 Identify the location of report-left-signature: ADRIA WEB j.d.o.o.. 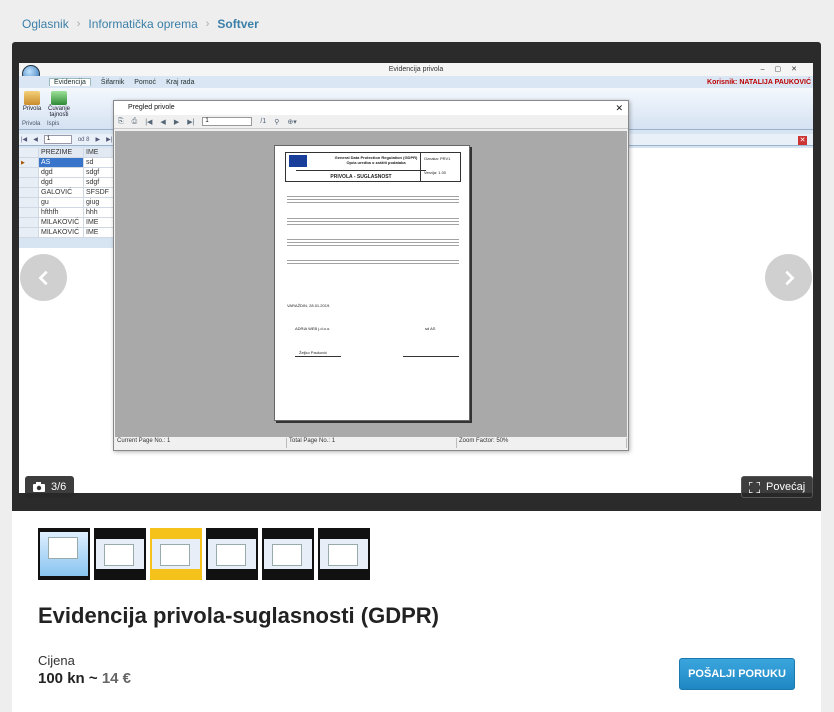
(313, 328).